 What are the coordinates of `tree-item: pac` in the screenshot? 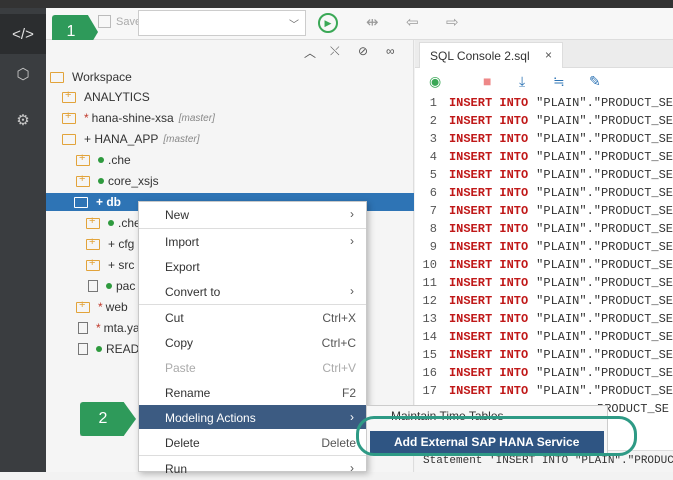 It's located at (111, 286).